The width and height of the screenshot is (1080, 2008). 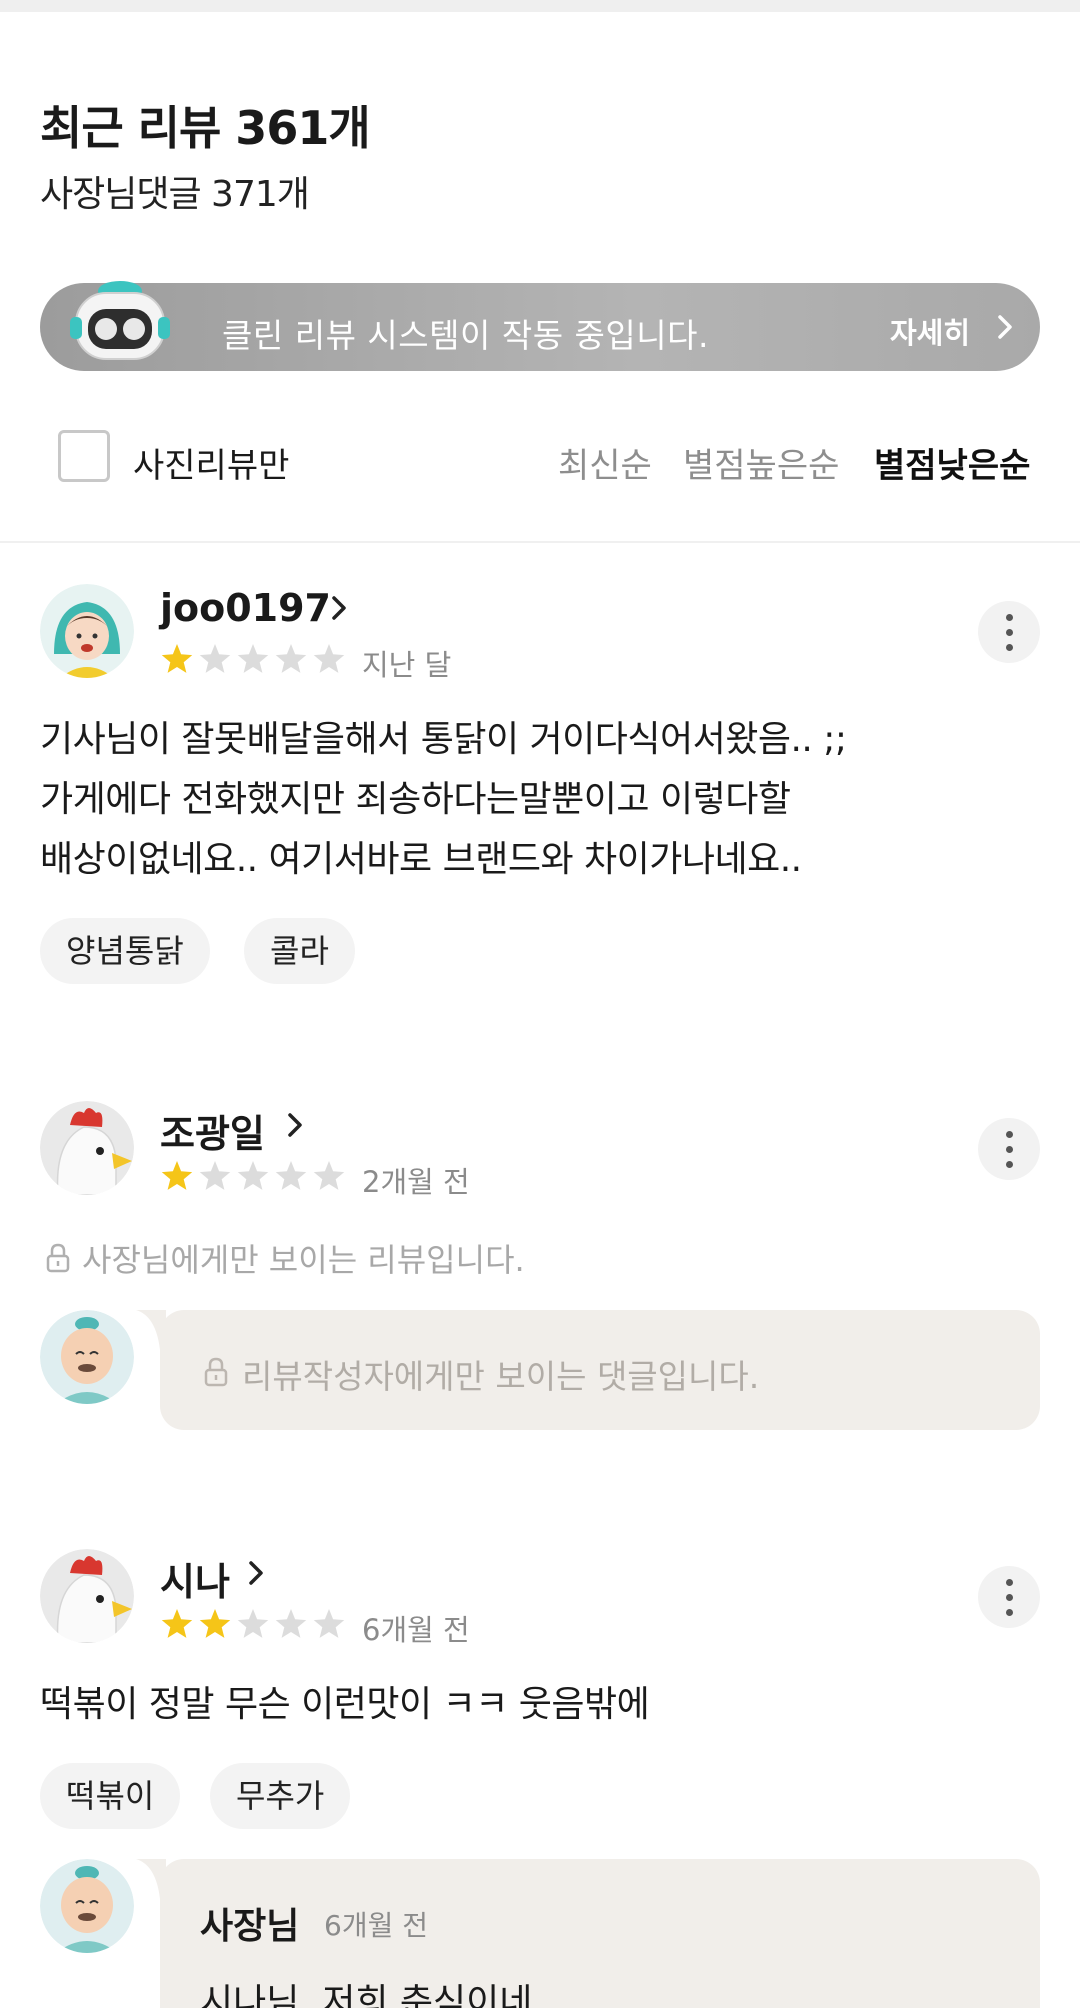 I want to click on owner-reply-name: 사장님, so click(x=250, y=1926).